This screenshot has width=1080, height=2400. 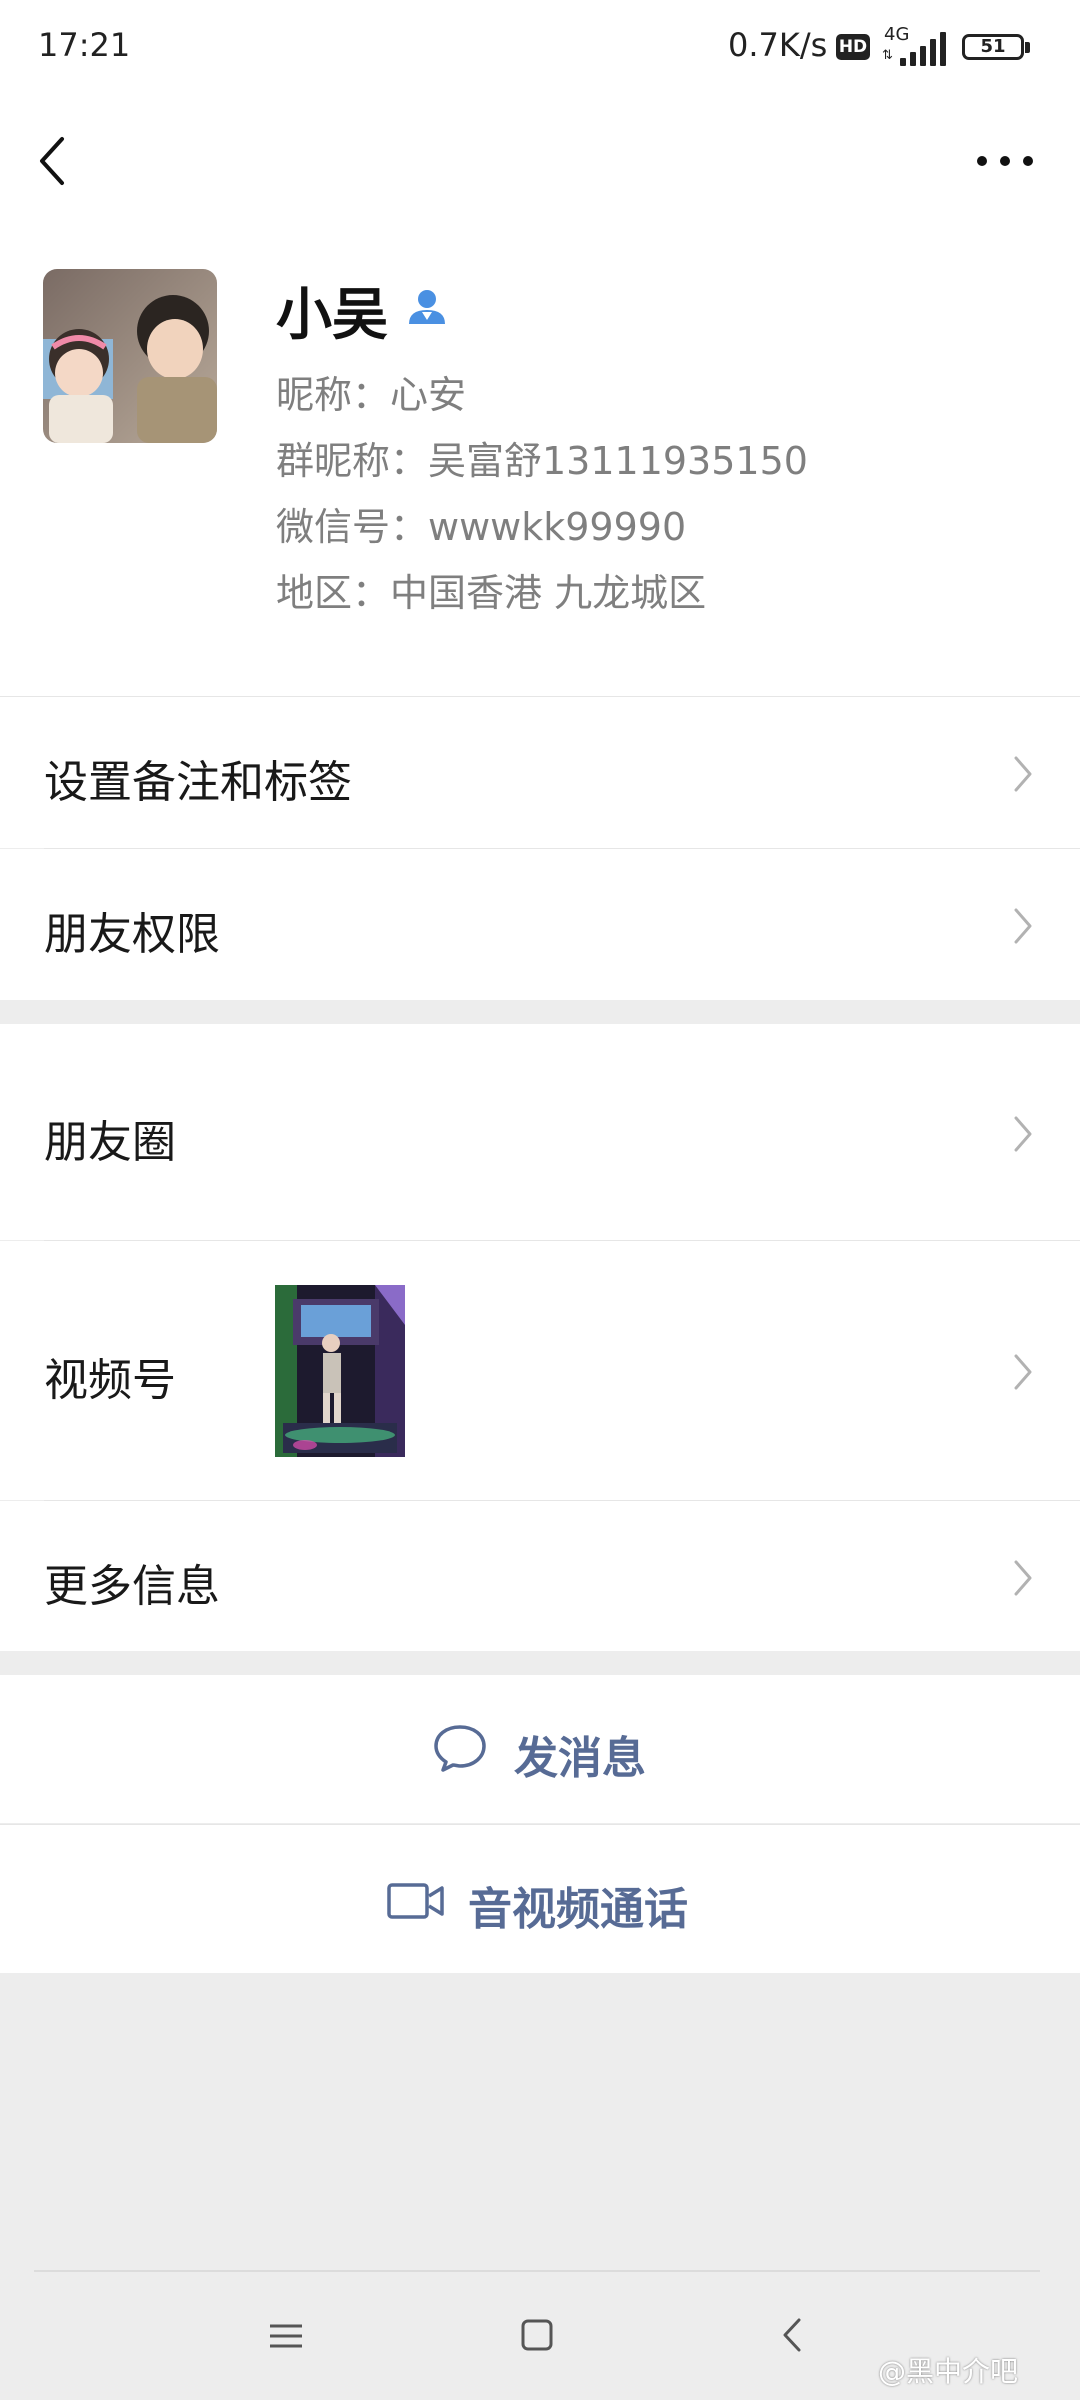 What do you see at coordinates (491, 593) in the screenshot?
I see `region: 地区：中国香港 九龙城区` at bounding box center [491, 593].